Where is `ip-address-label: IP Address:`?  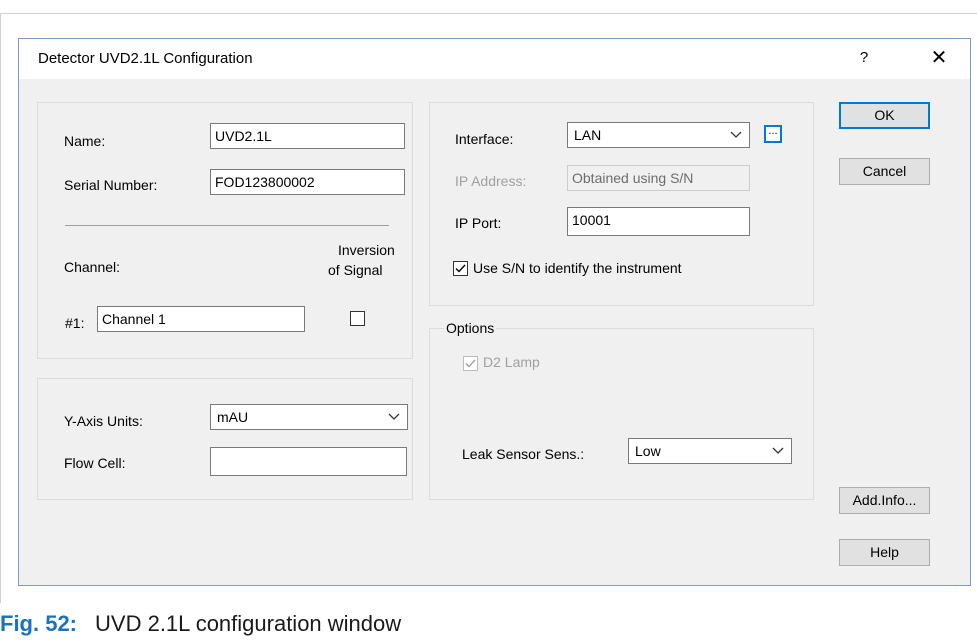
ip-address-label: IP Address: is located at coordinates (491, 181).